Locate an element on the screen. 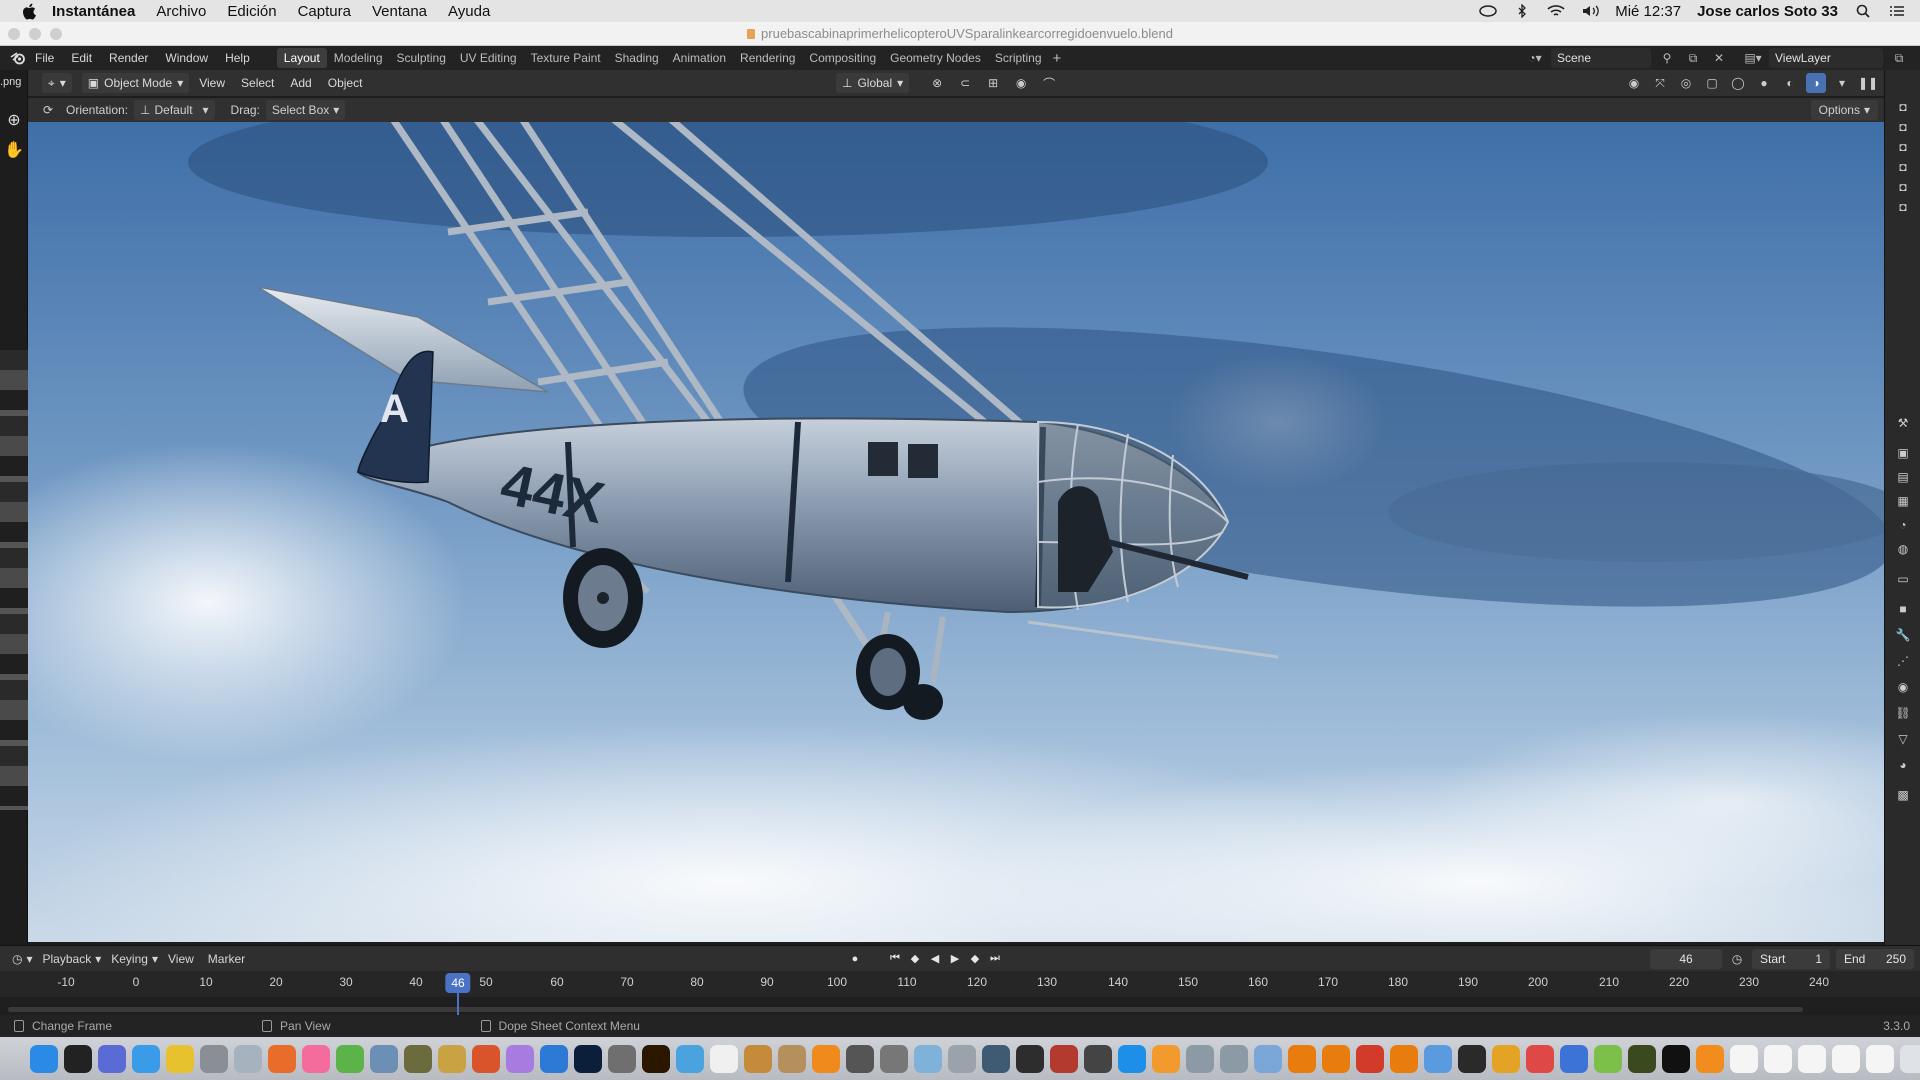 Image resolution: width=1920 pixels, height=1080 pixels. illustrator-icon is located at coordinates (656, 1058).